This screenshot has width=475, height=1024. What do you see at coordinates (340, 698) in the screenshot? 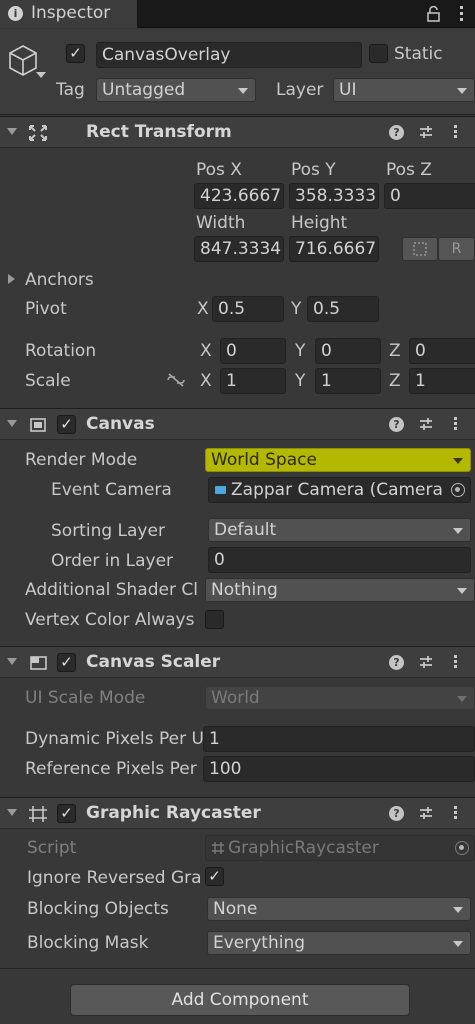
I see `ui-scale-mode-dropdown: World` at bounding box center [340, 698].